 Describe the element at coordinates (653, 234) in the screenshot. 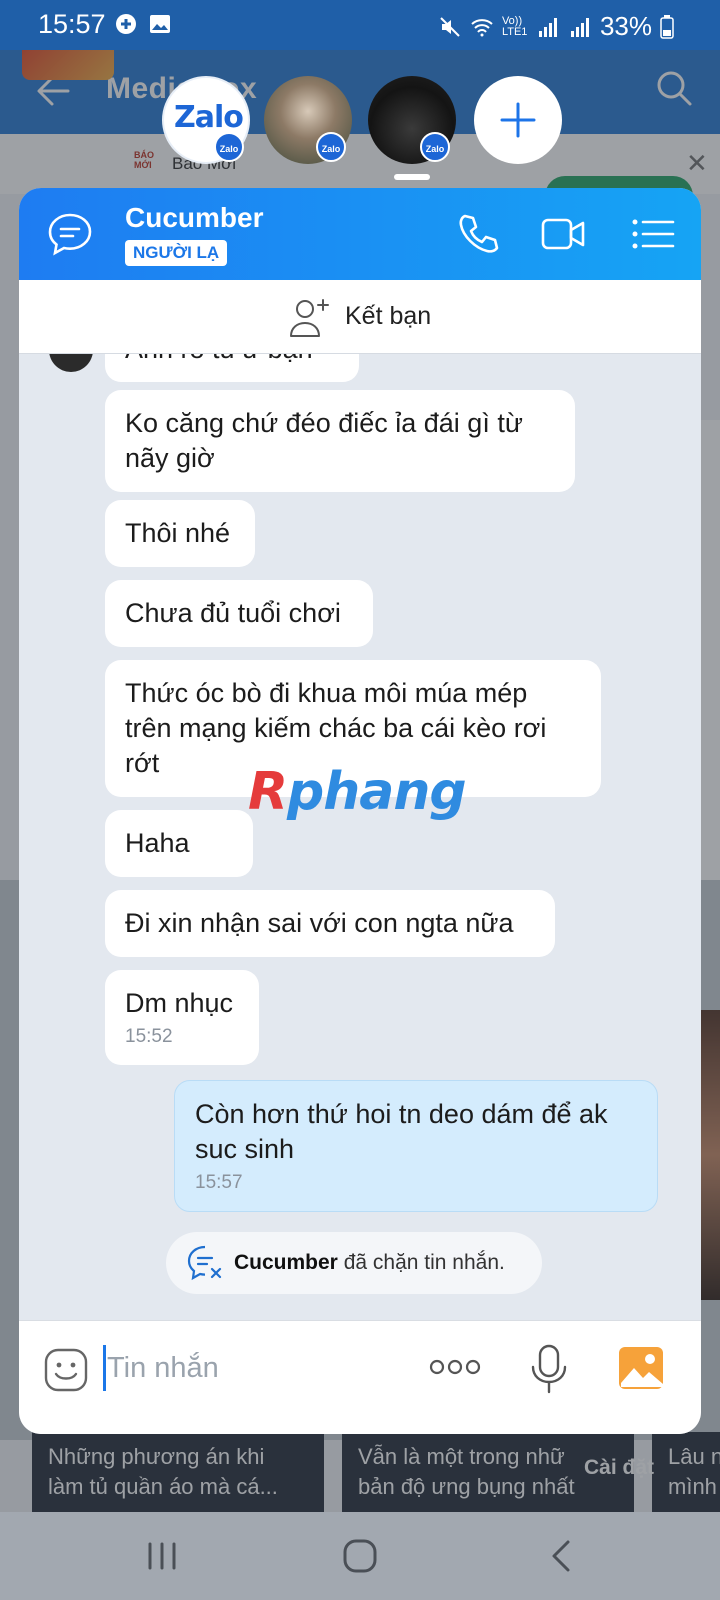

I see `list-menu-icon` at that location.